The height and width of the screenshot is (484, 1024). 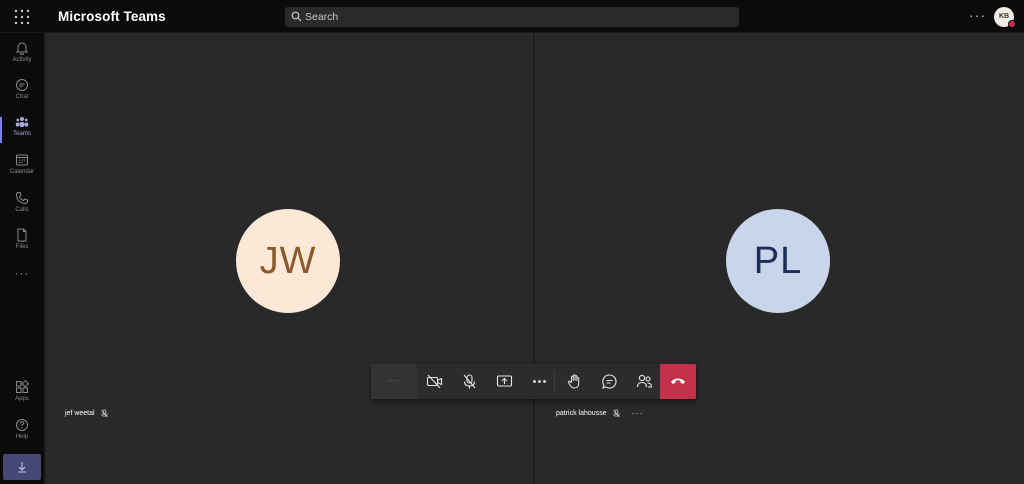 I want to click on rail-more-icon: ···, so click(x=22, y=273).